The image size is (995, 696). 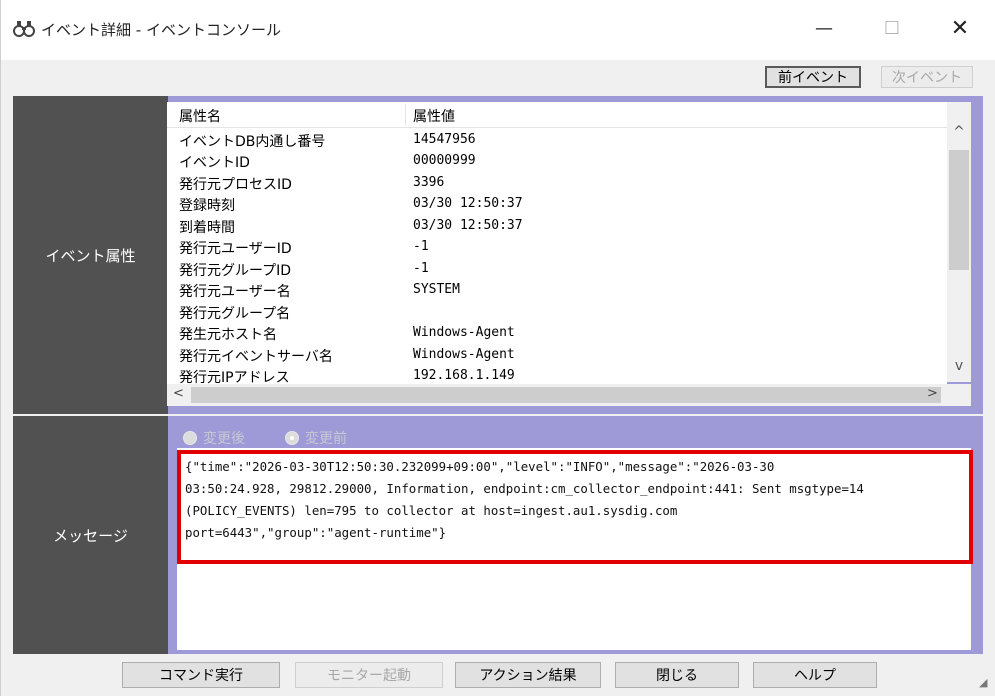 What do you see at coordinates (557, 140) in the screenshot?
I see `table-row: イベントDB内通し番号 14547956` at bounding box center [557, 140].